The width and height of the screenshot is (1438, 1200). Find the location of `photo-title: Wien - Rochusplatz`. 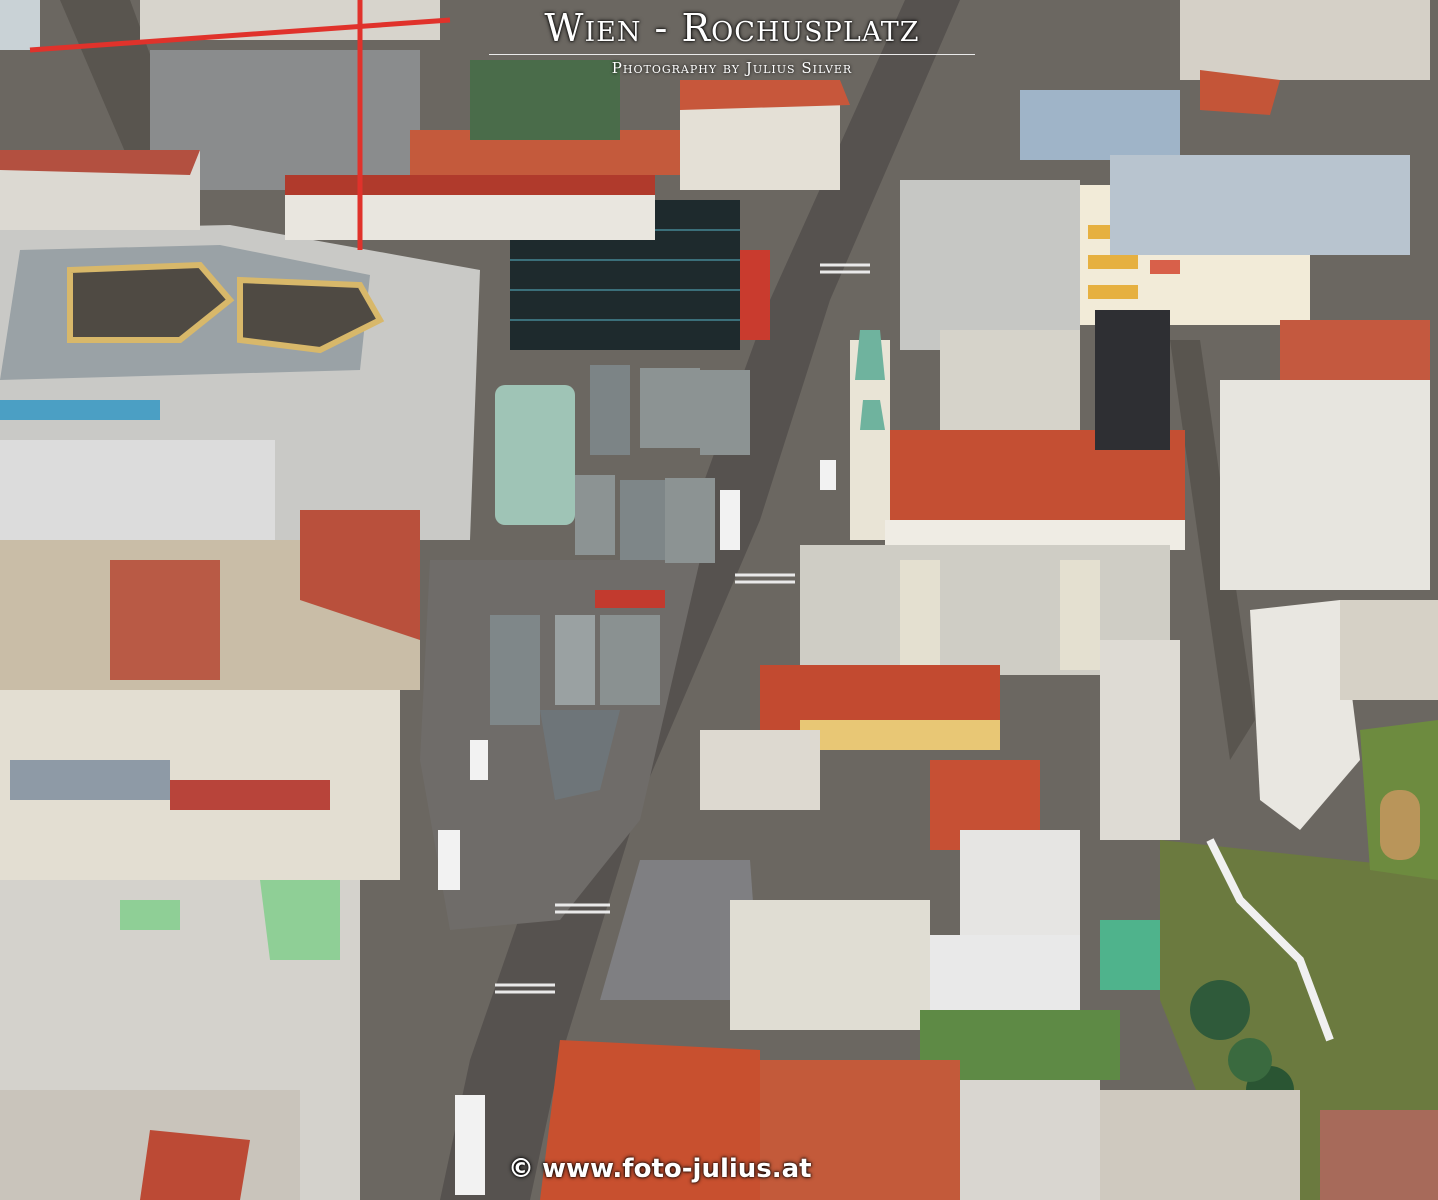

photo-title: Wien - Rochusplatz is located at coordinates (732, 30).